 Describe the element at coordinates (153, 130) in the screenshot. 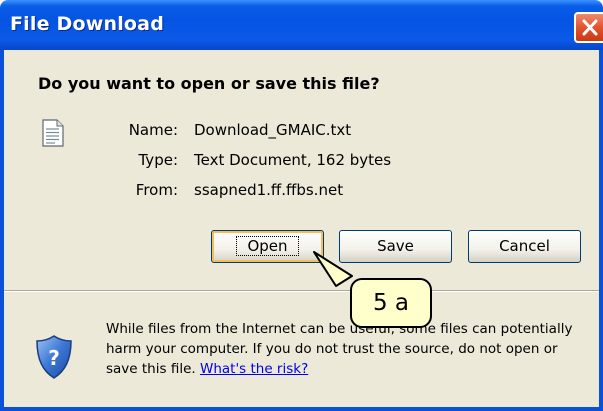

I see `file-name-label: Name:` at that location.